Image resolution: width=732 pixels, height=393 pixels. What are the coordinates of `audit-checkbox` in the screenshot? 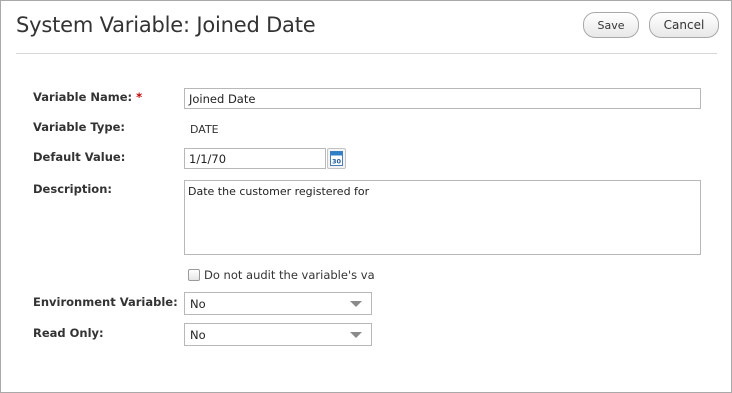 It's located at (194, 275).